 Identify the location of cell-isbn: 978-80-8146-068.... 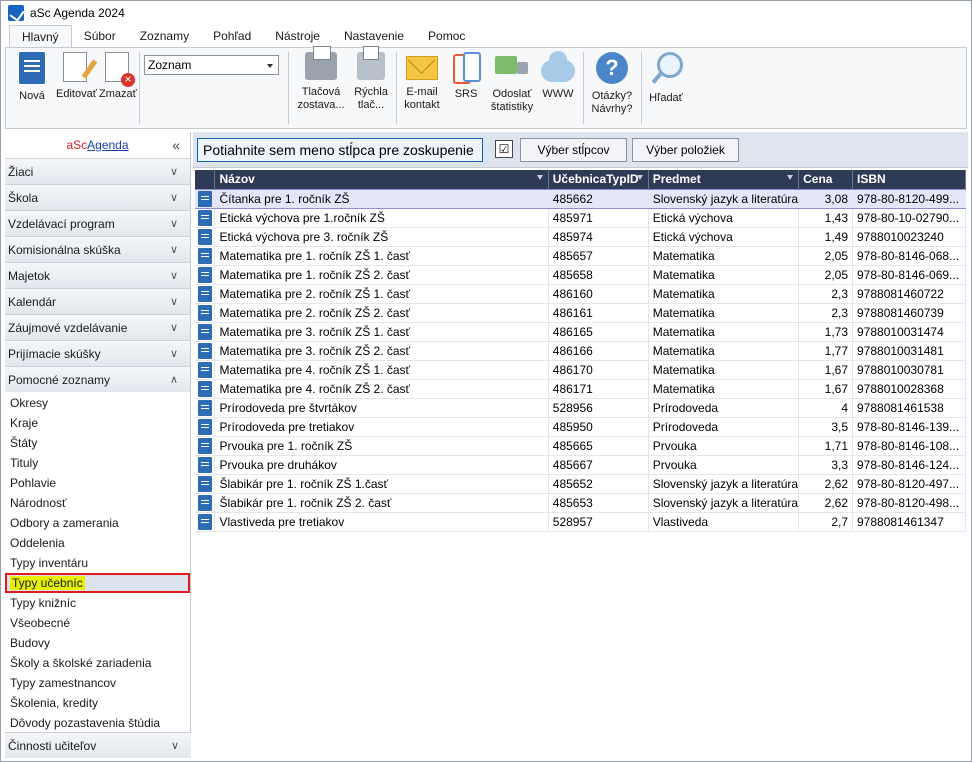
(909, 256).